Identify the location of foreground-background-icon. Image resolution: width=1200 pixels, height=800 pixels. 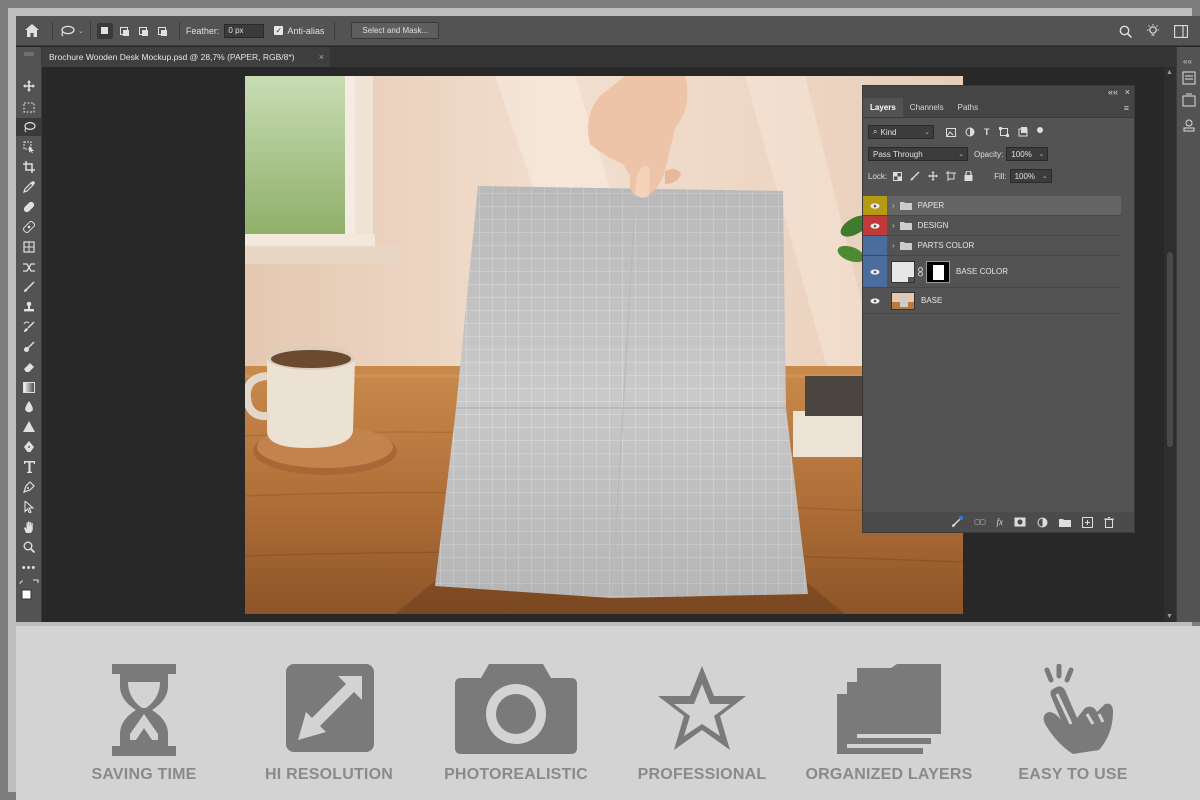
(29, 589).